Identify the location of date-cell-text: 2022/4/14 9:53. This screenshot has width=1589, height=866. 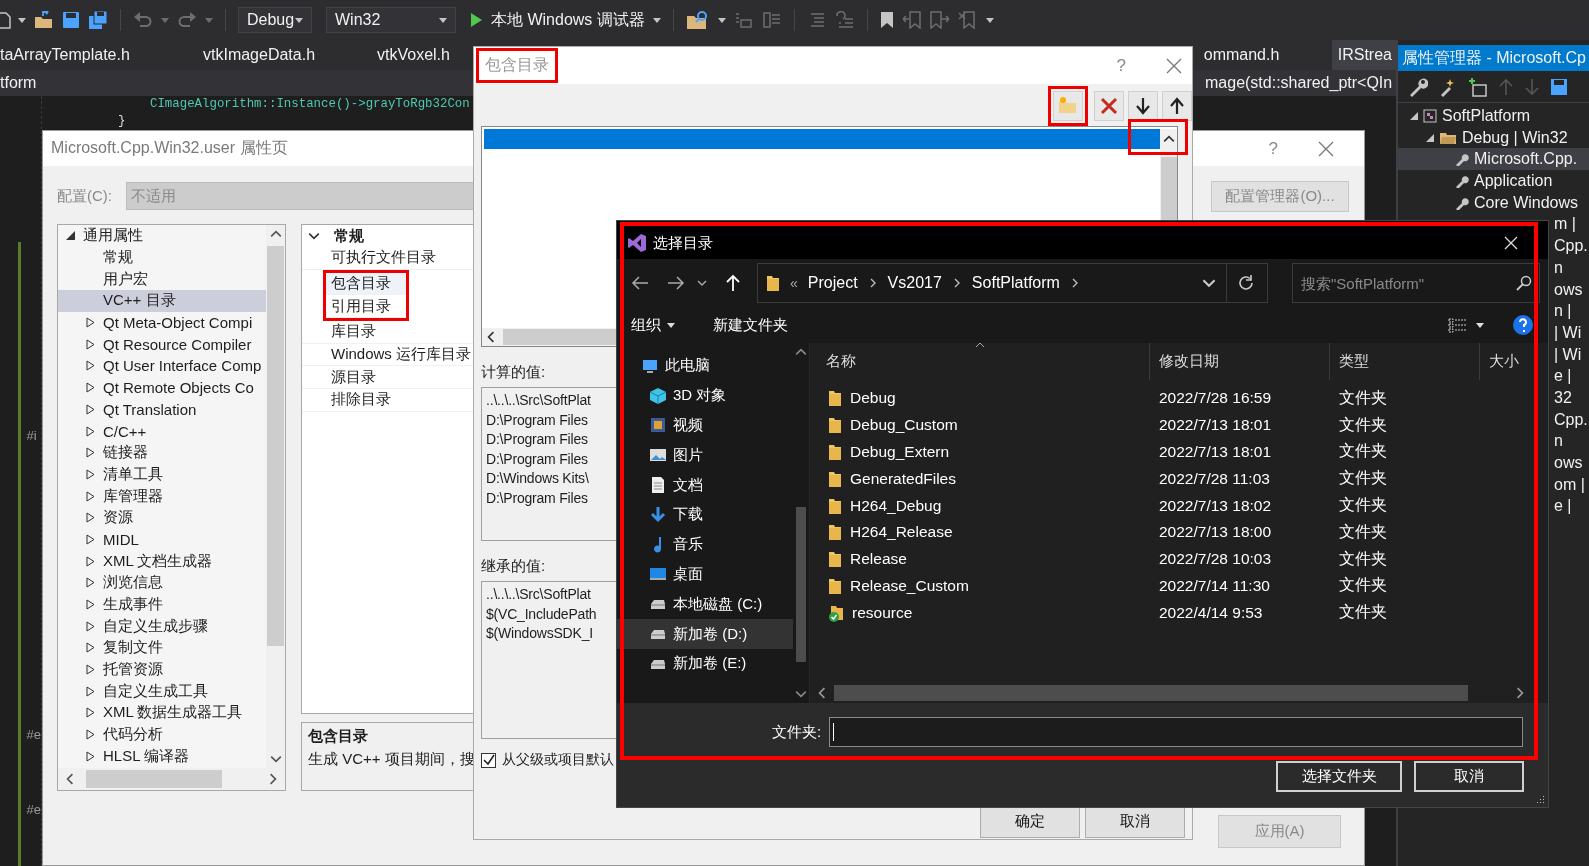
(1211, 612).